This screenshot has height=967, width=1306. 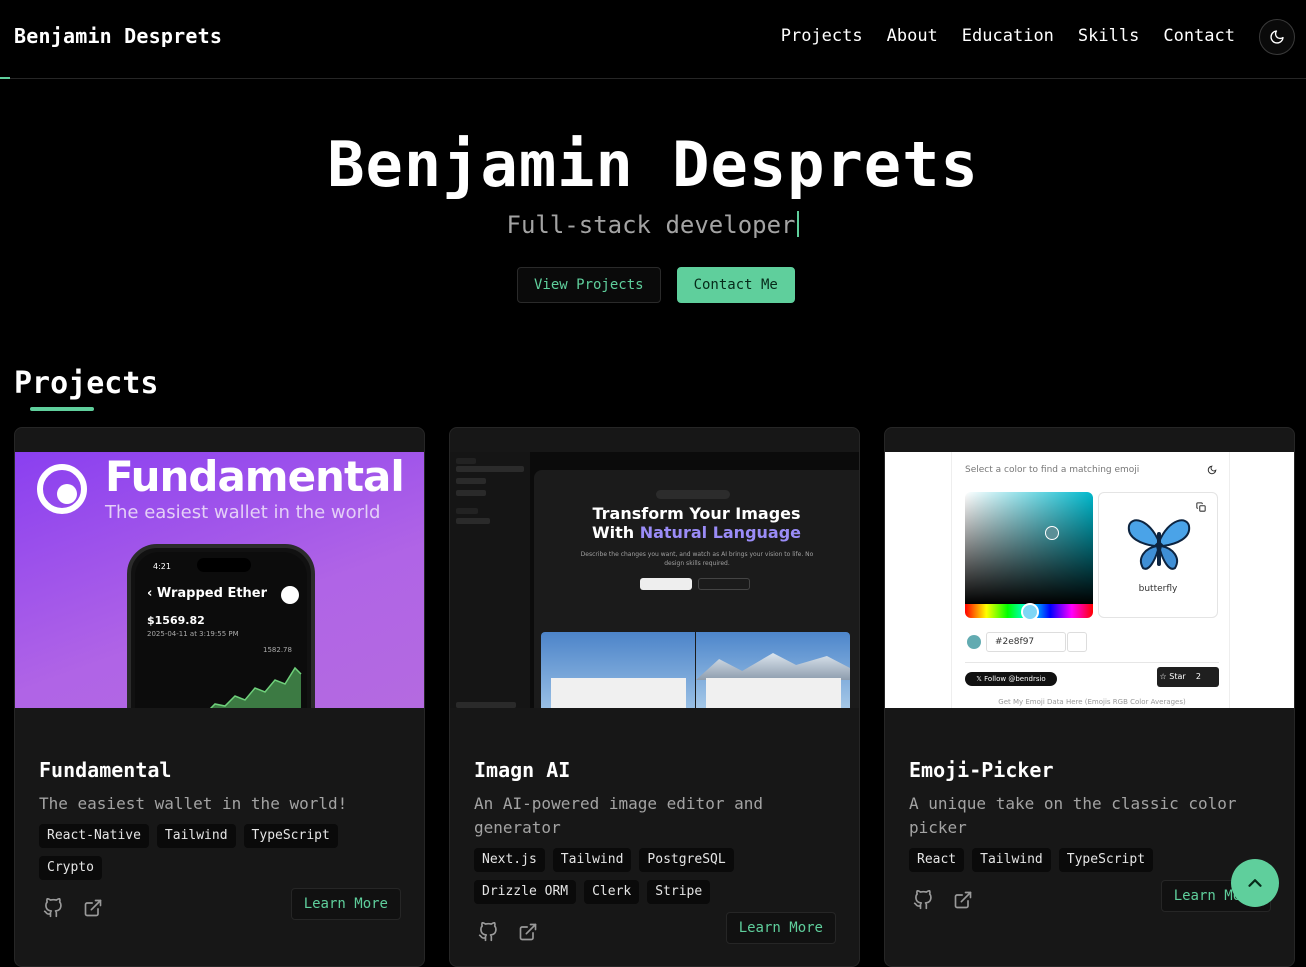 I want to click on phone-time: 4:21, so click(x=162, y=566).